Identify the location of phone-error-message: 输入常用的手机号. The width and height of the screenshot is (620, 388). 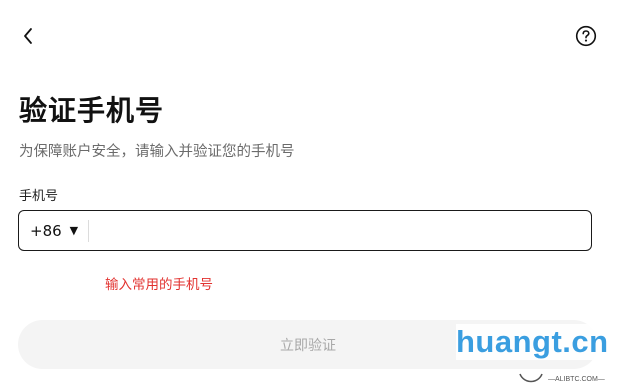
(159, 285).